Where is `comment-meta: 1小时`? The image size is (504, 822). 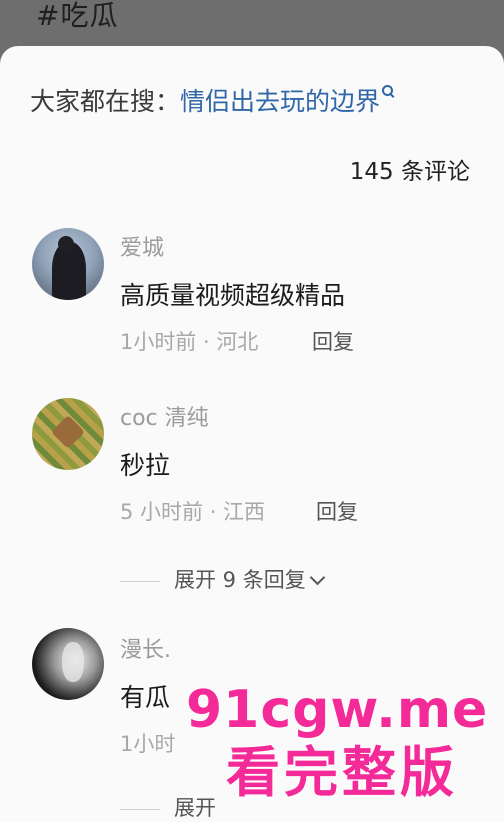
comment-meta: 1小时 is located at coordinates (148, 744).